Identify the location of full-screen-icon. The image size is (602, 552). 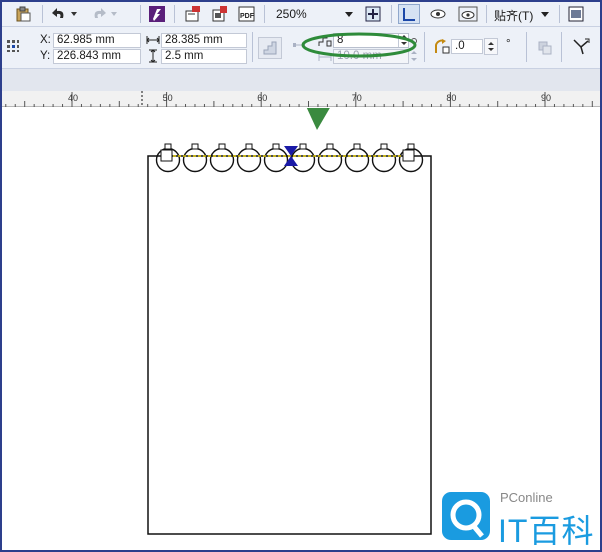
(373, 14).